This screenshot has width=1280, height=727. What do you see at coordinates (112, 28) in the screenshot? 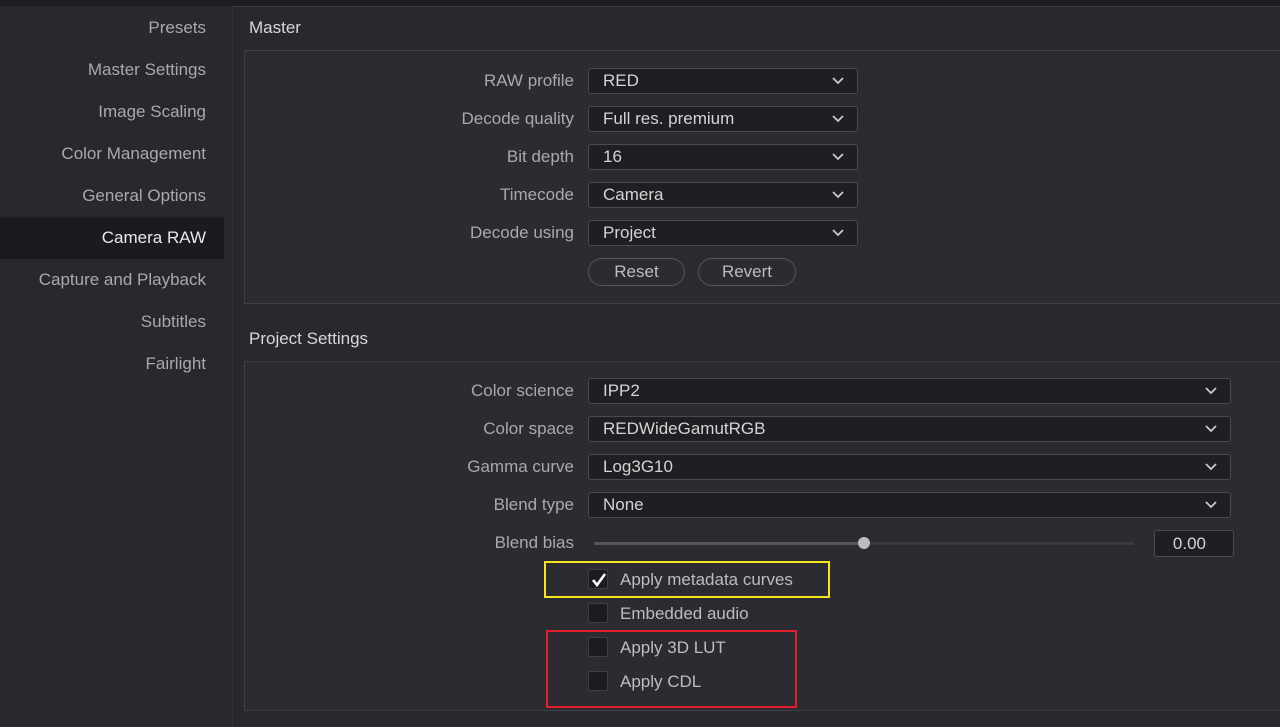
I see `sidebar-item-presets: Presets` at bounding box center [112, 28].